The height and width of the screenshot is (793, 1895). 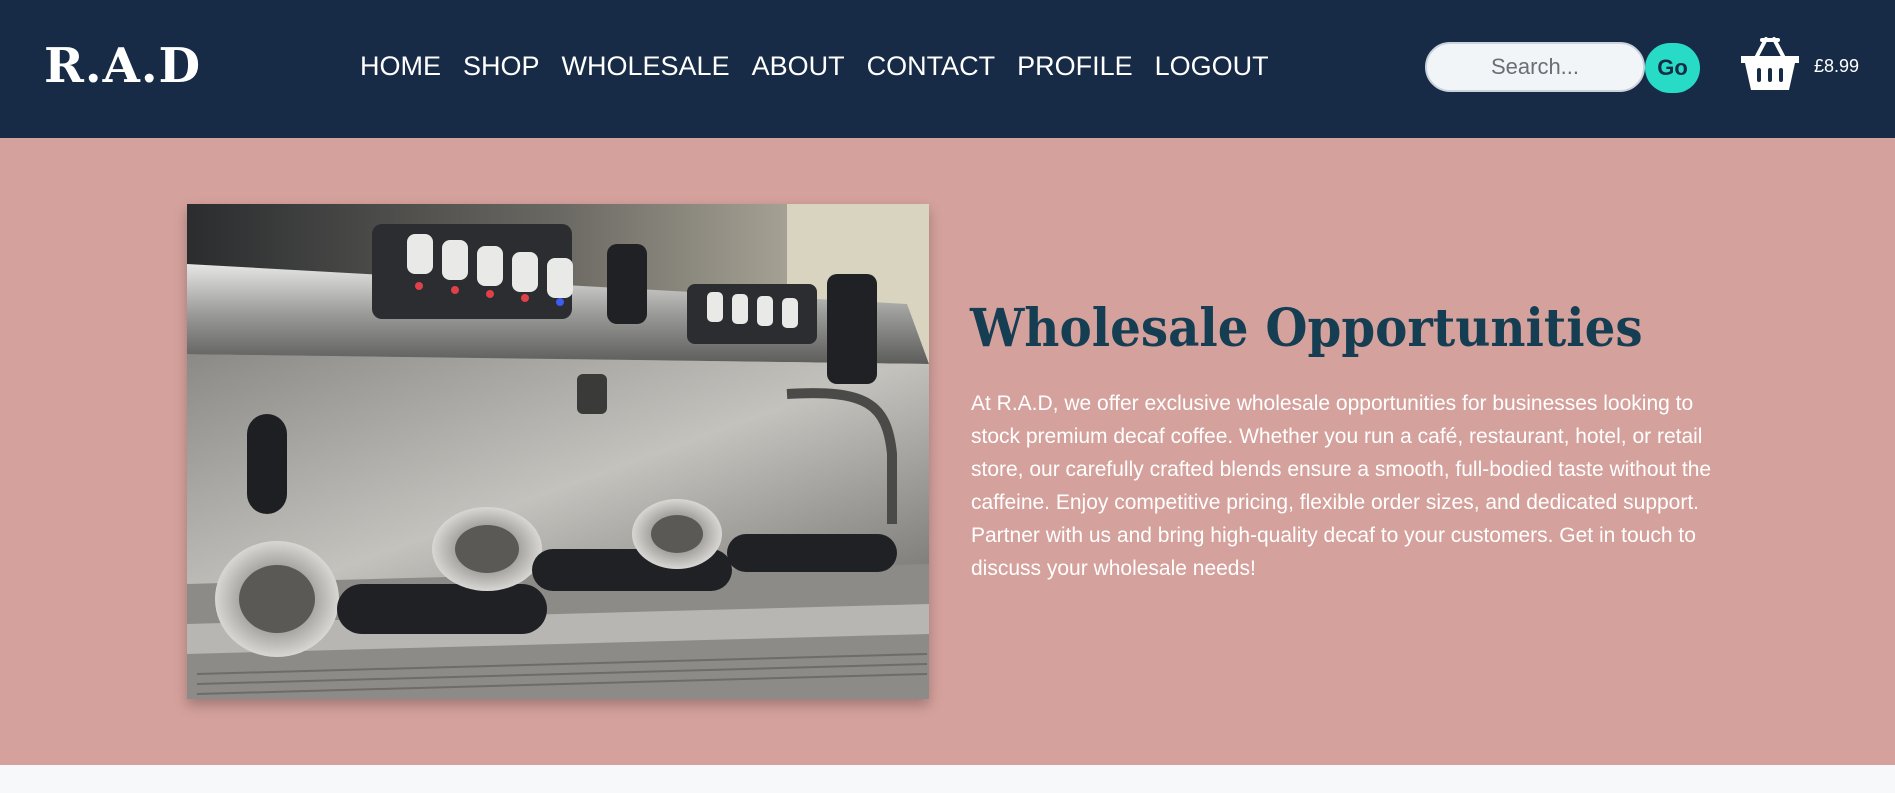 I want to click on search-go-button: Go, so click(x=1672, y=68).